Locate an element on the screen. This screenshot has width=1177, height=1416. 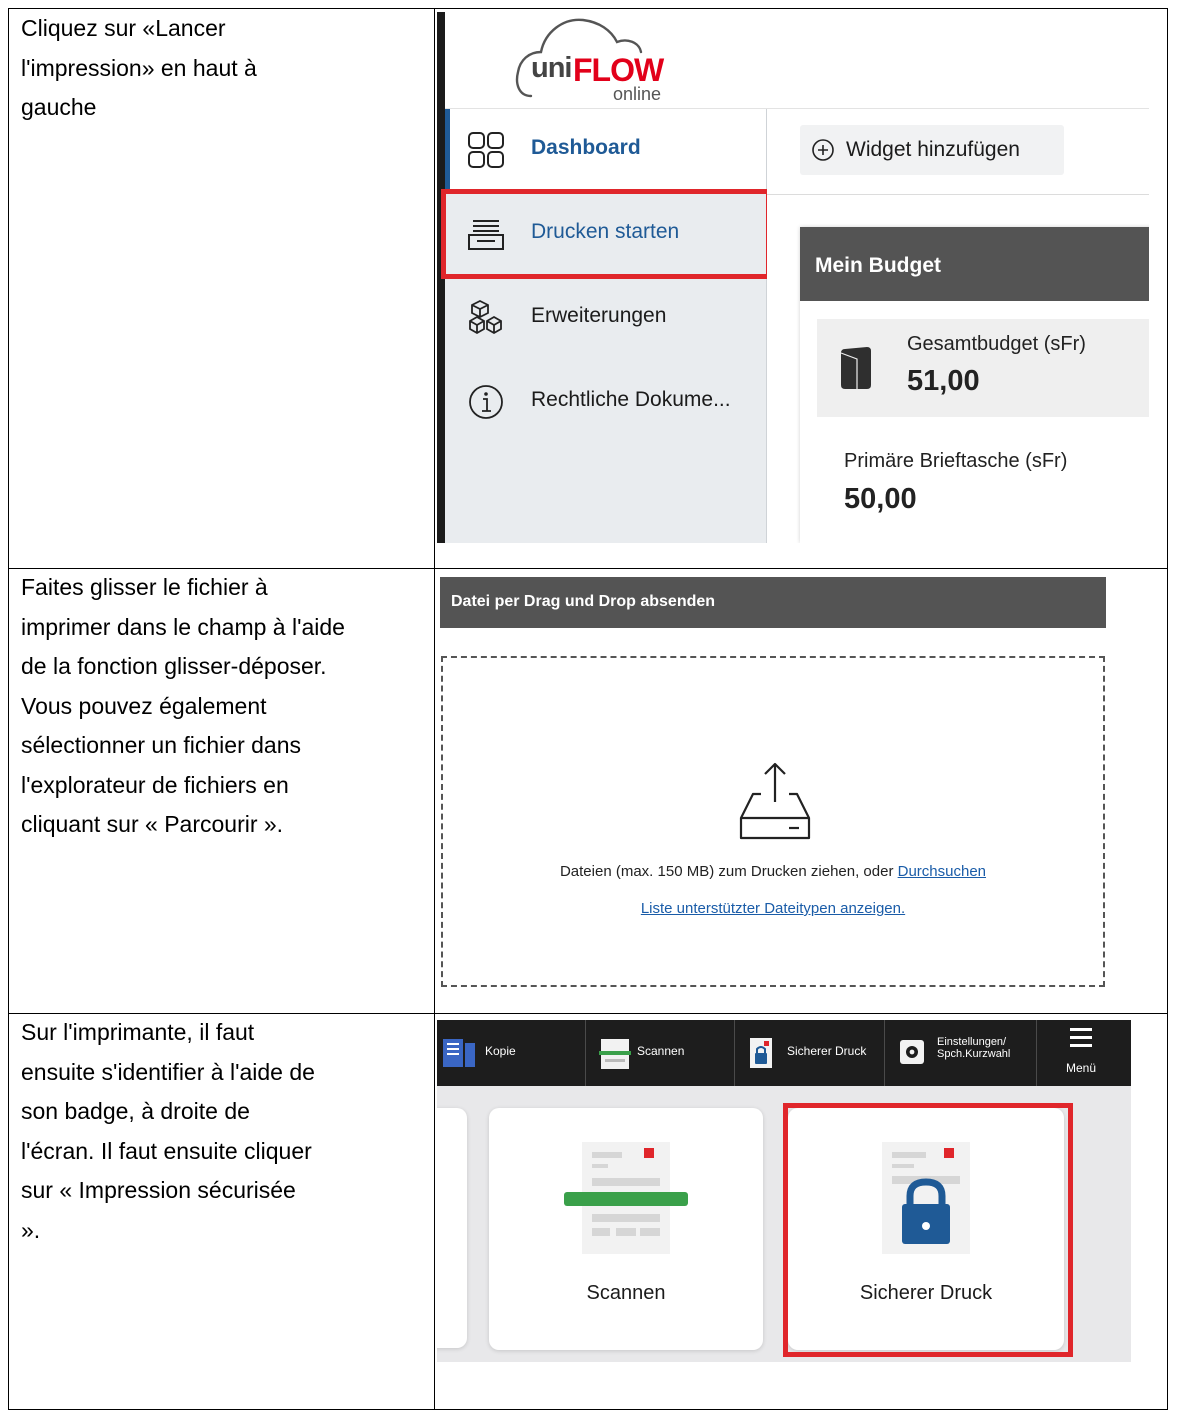
hamburger-icon is located at coordinates (1081, 1040).